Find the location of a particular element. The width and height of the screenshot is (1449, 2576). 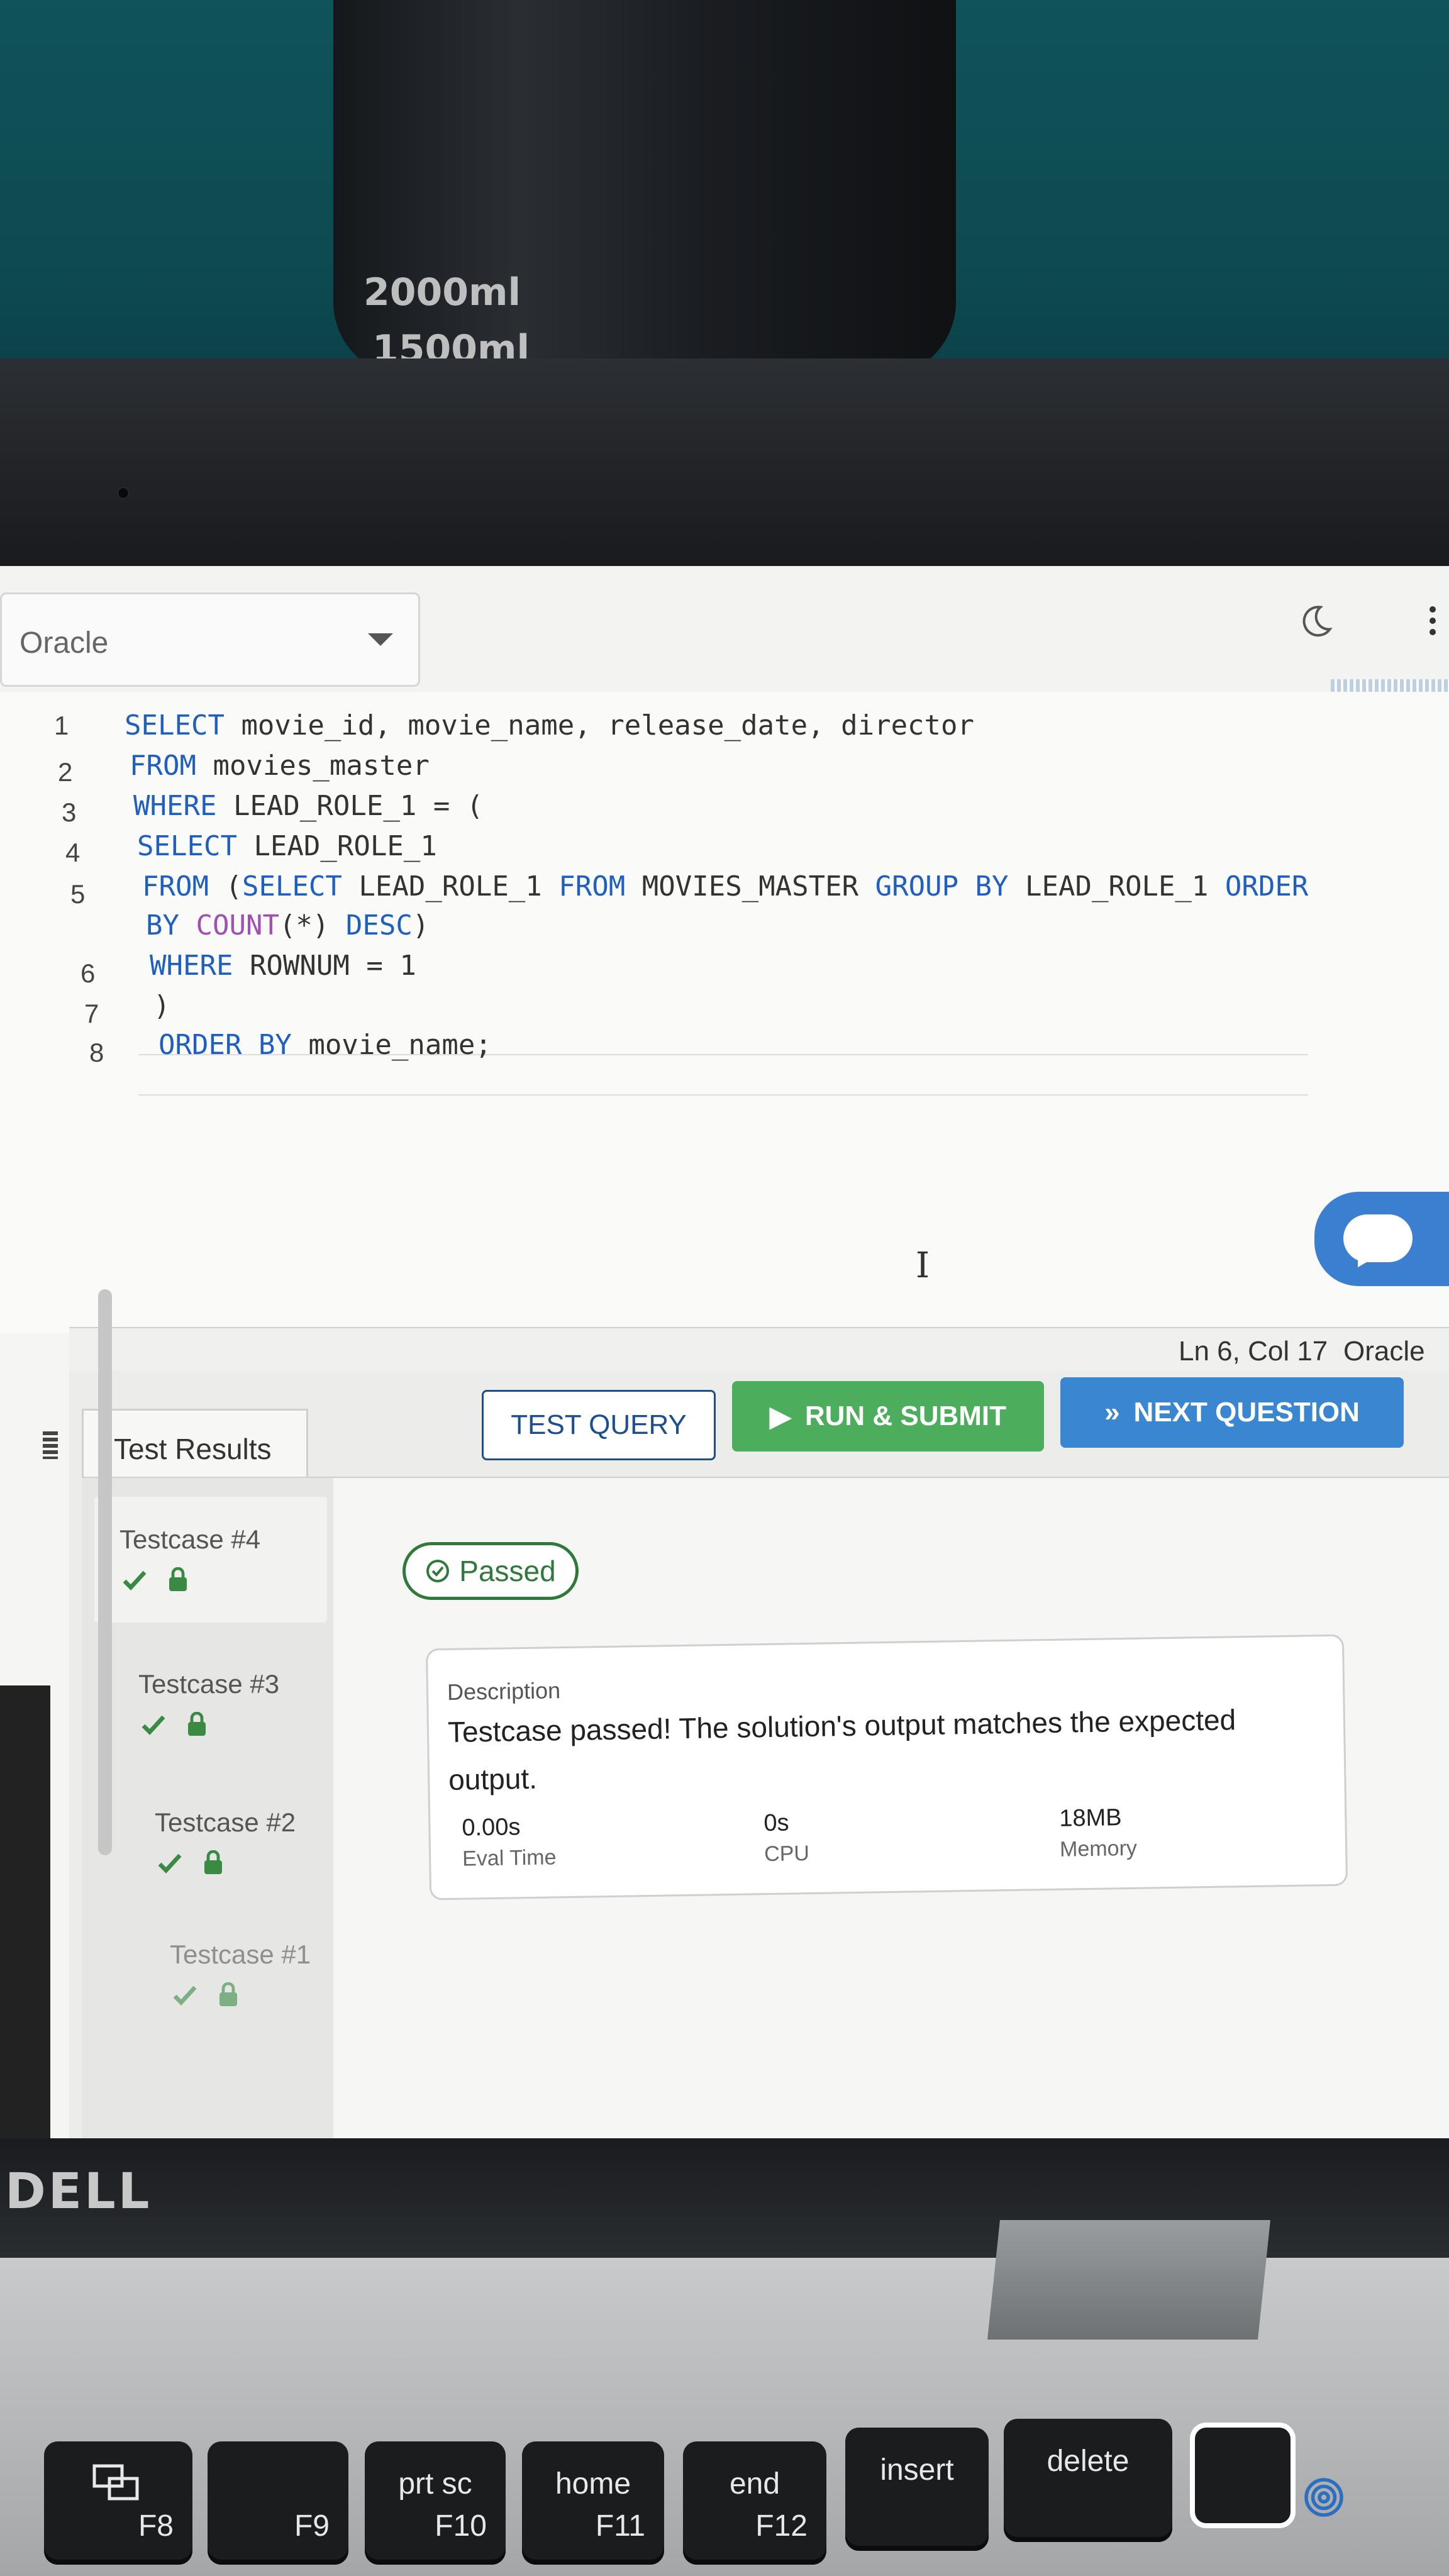

key-label: F10 is located at coordinates (461, 2526).